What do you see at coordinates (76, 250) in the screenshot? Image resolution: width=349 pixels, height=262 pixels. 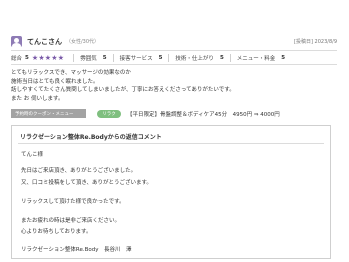 I see `reply-signature: リラクゼーション整体Re.Body 長谷川 澤` at bounding box center [76, 250].